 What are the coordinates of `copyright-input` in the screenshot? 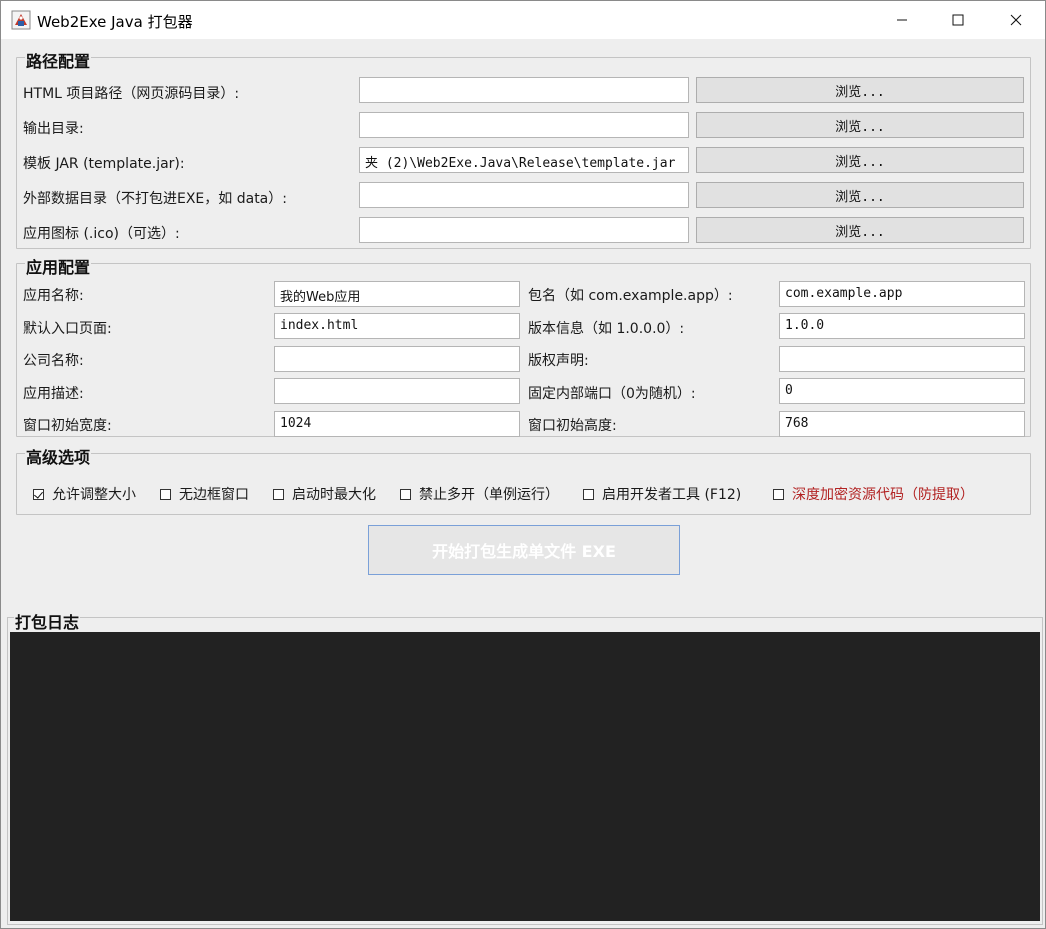 It's located at (902, 359).